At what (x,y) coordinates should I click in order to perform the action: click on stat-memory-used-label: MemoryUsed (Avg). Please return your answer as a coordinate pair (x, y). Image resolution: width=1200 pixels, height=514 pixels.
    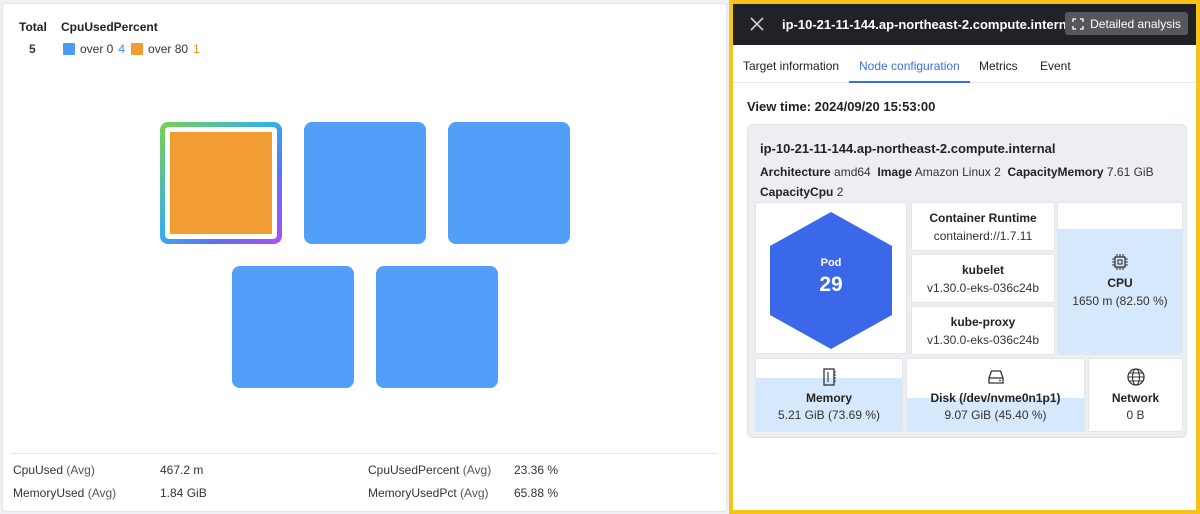
    Looking at the image, I should click on (64, 493).